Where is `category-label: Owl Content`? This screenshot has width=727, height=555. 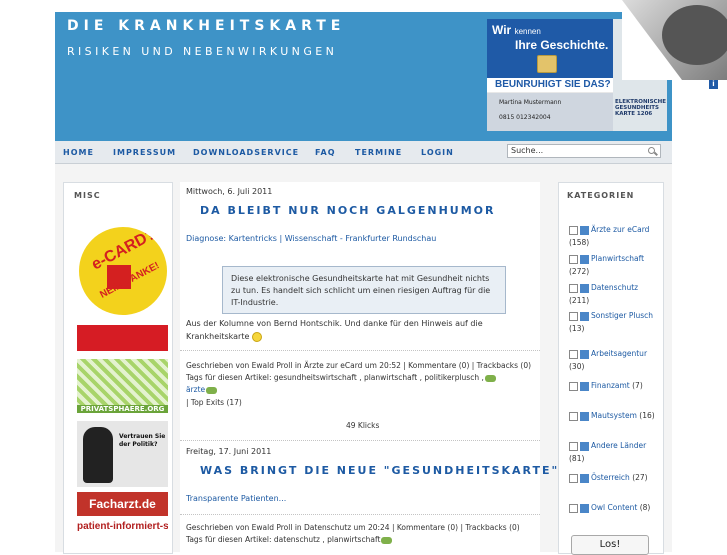
category-label: Owl Content is located at coordinates (614, 507).